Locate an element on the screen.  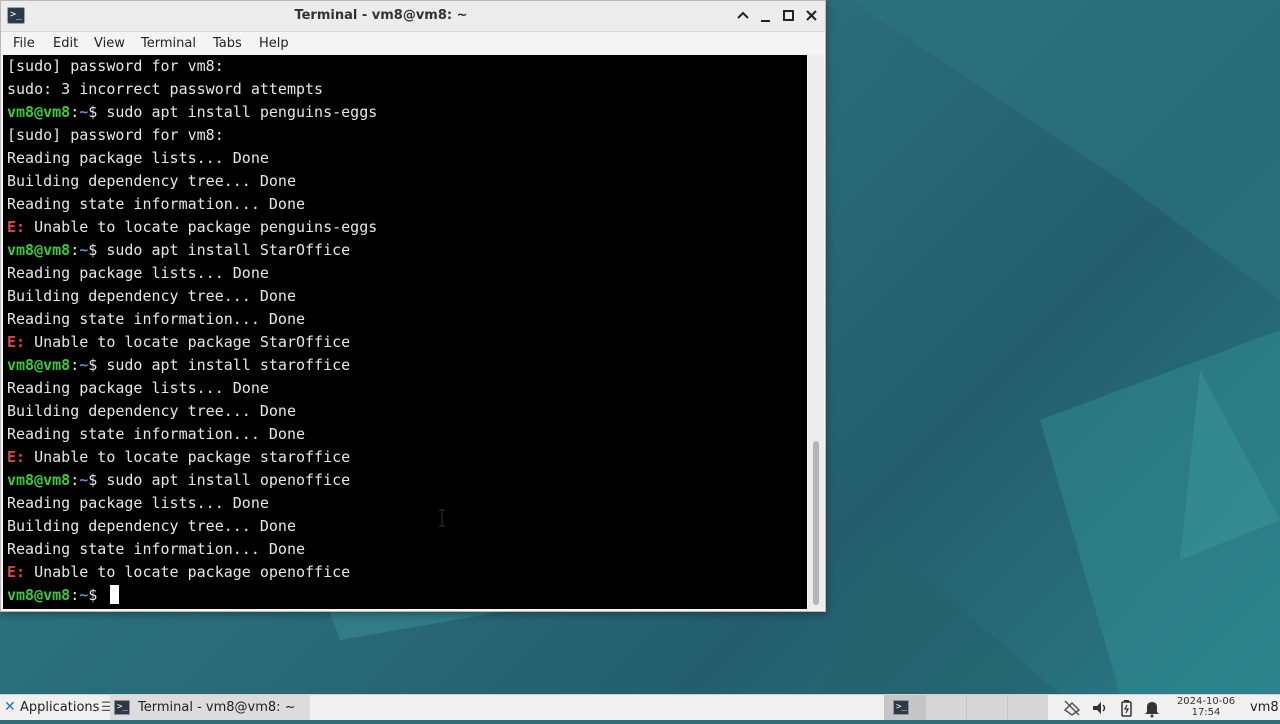
menu-file: File is located at coordinates (24, 43).